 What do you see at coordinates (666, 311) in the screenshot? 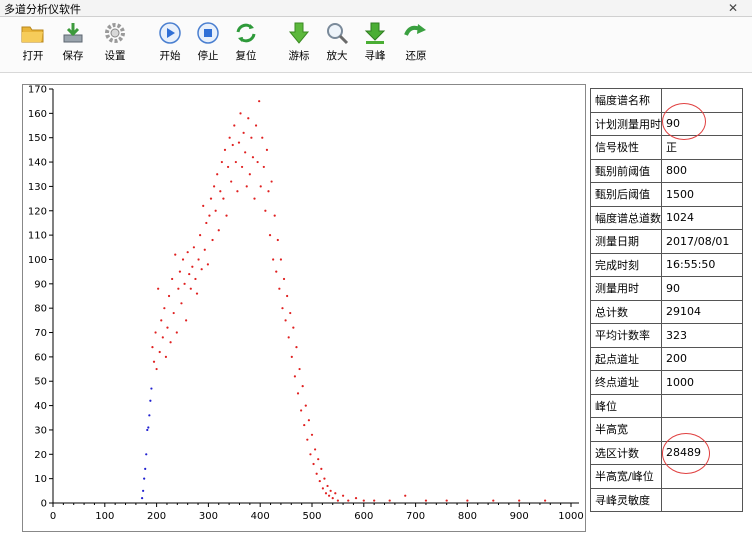
I see `param-row: 总计数 29104` at bounding box center [666, 311].